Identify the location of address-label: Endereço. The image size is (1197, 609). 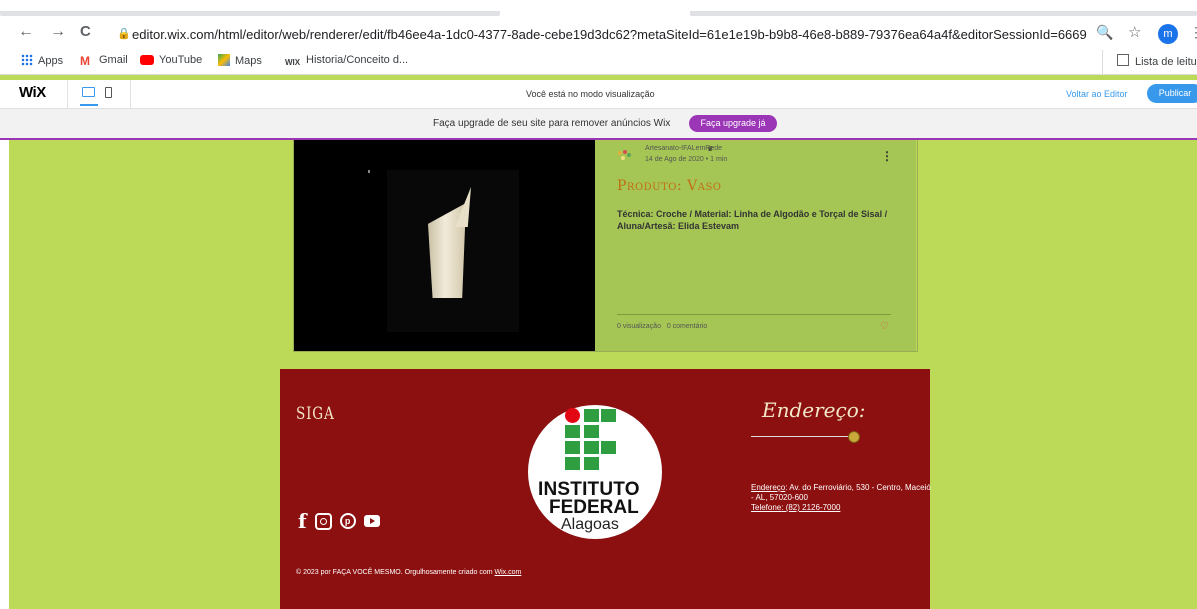
(768, 487).